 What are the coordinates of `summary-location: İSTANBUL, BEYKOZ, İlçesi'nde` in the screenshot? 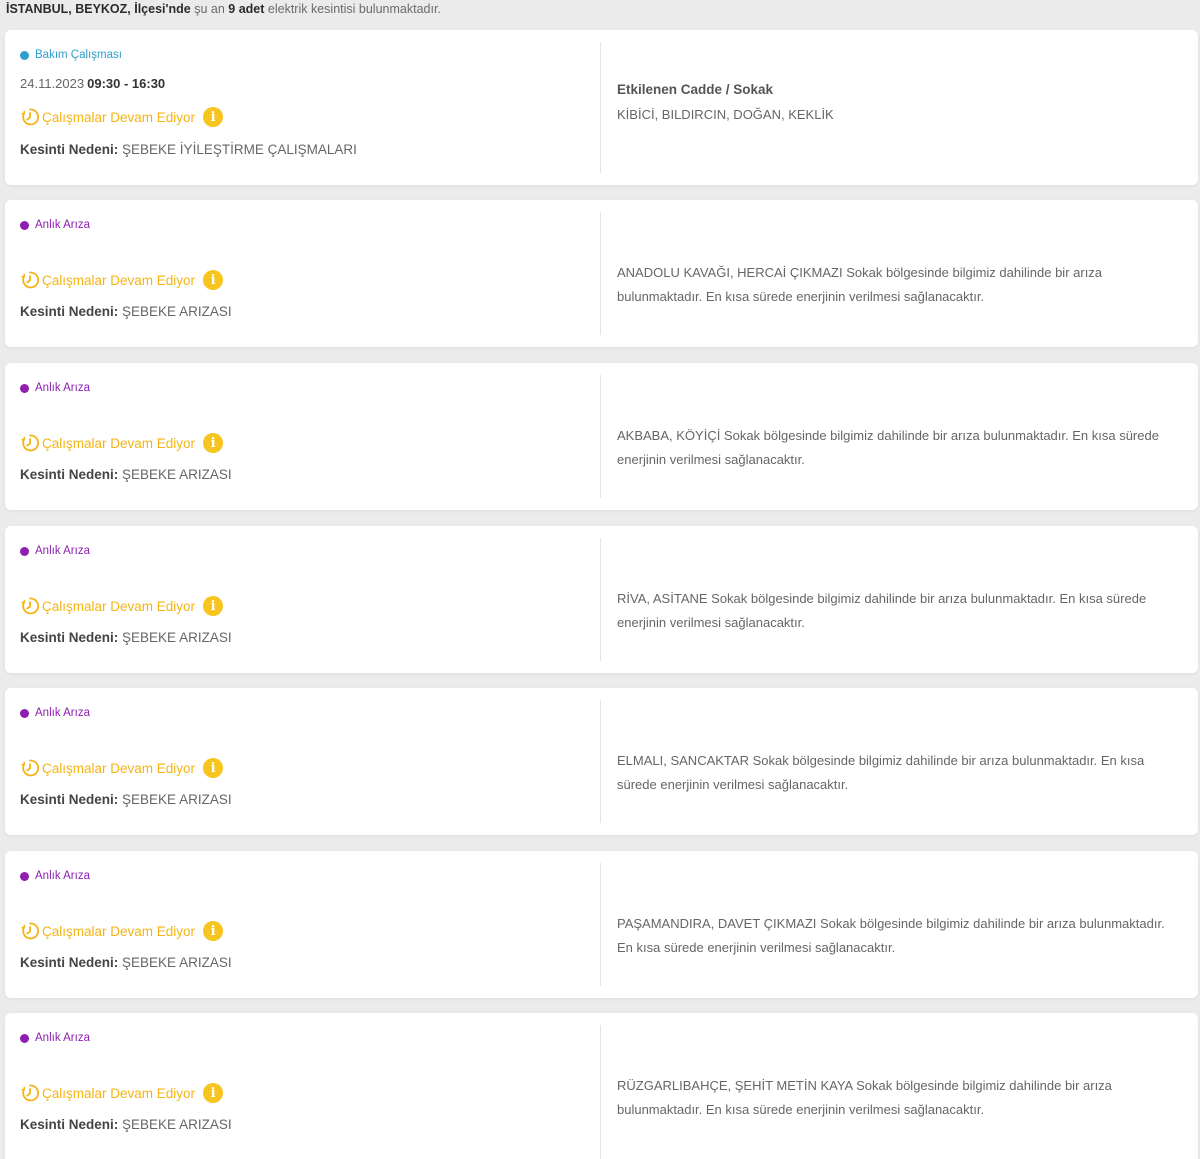 It's located at (98, 9).